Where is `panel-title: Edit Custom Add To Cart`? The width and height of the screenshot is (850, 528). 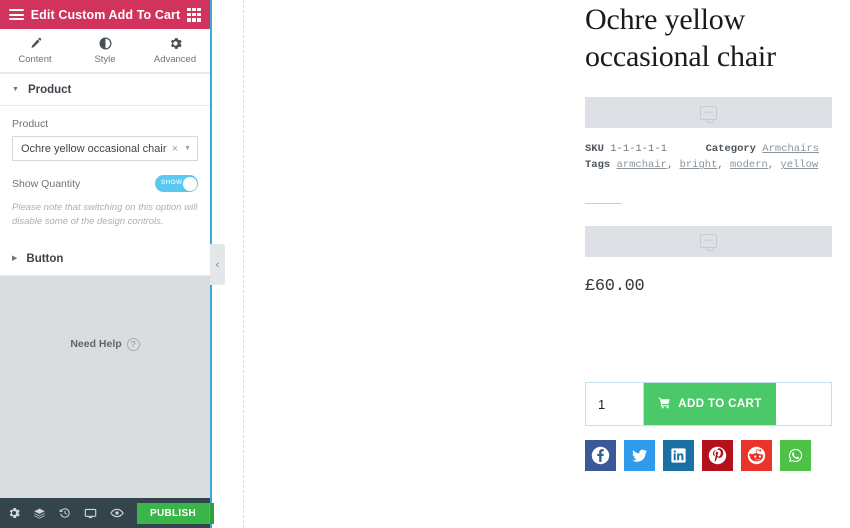 panel-title: Edit Custom Add To Cart is located at coordinates (105, 14).